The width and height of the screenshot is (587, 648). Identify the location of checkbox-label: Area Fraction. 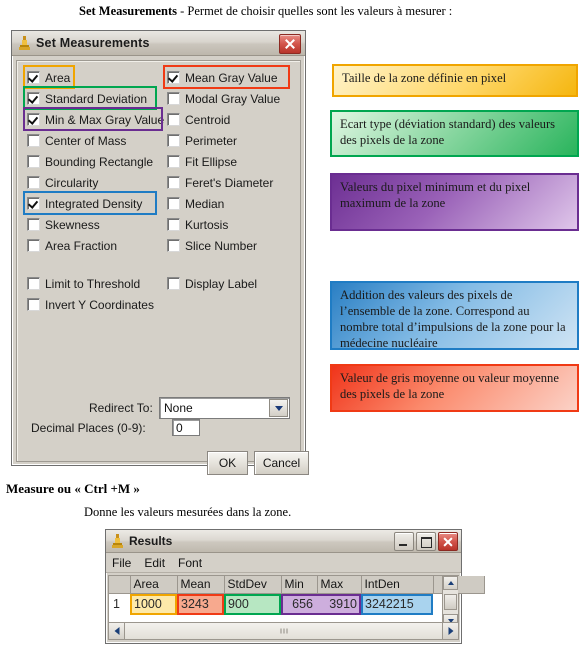
(81, 245).